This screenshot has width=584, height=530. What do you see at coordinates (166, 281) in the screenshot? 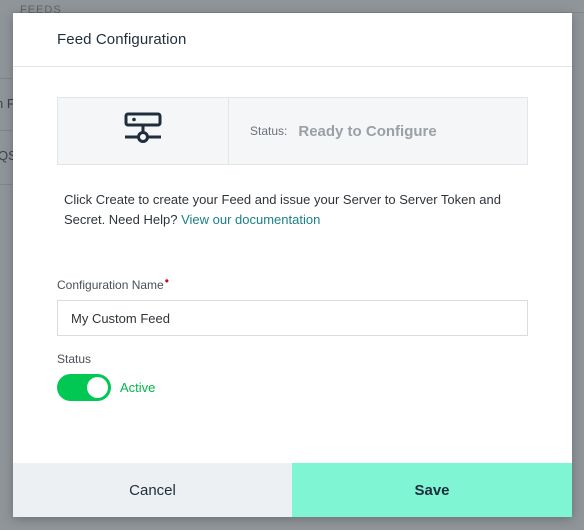
I see `required-indicator: •` at bounding box center [166, 281].